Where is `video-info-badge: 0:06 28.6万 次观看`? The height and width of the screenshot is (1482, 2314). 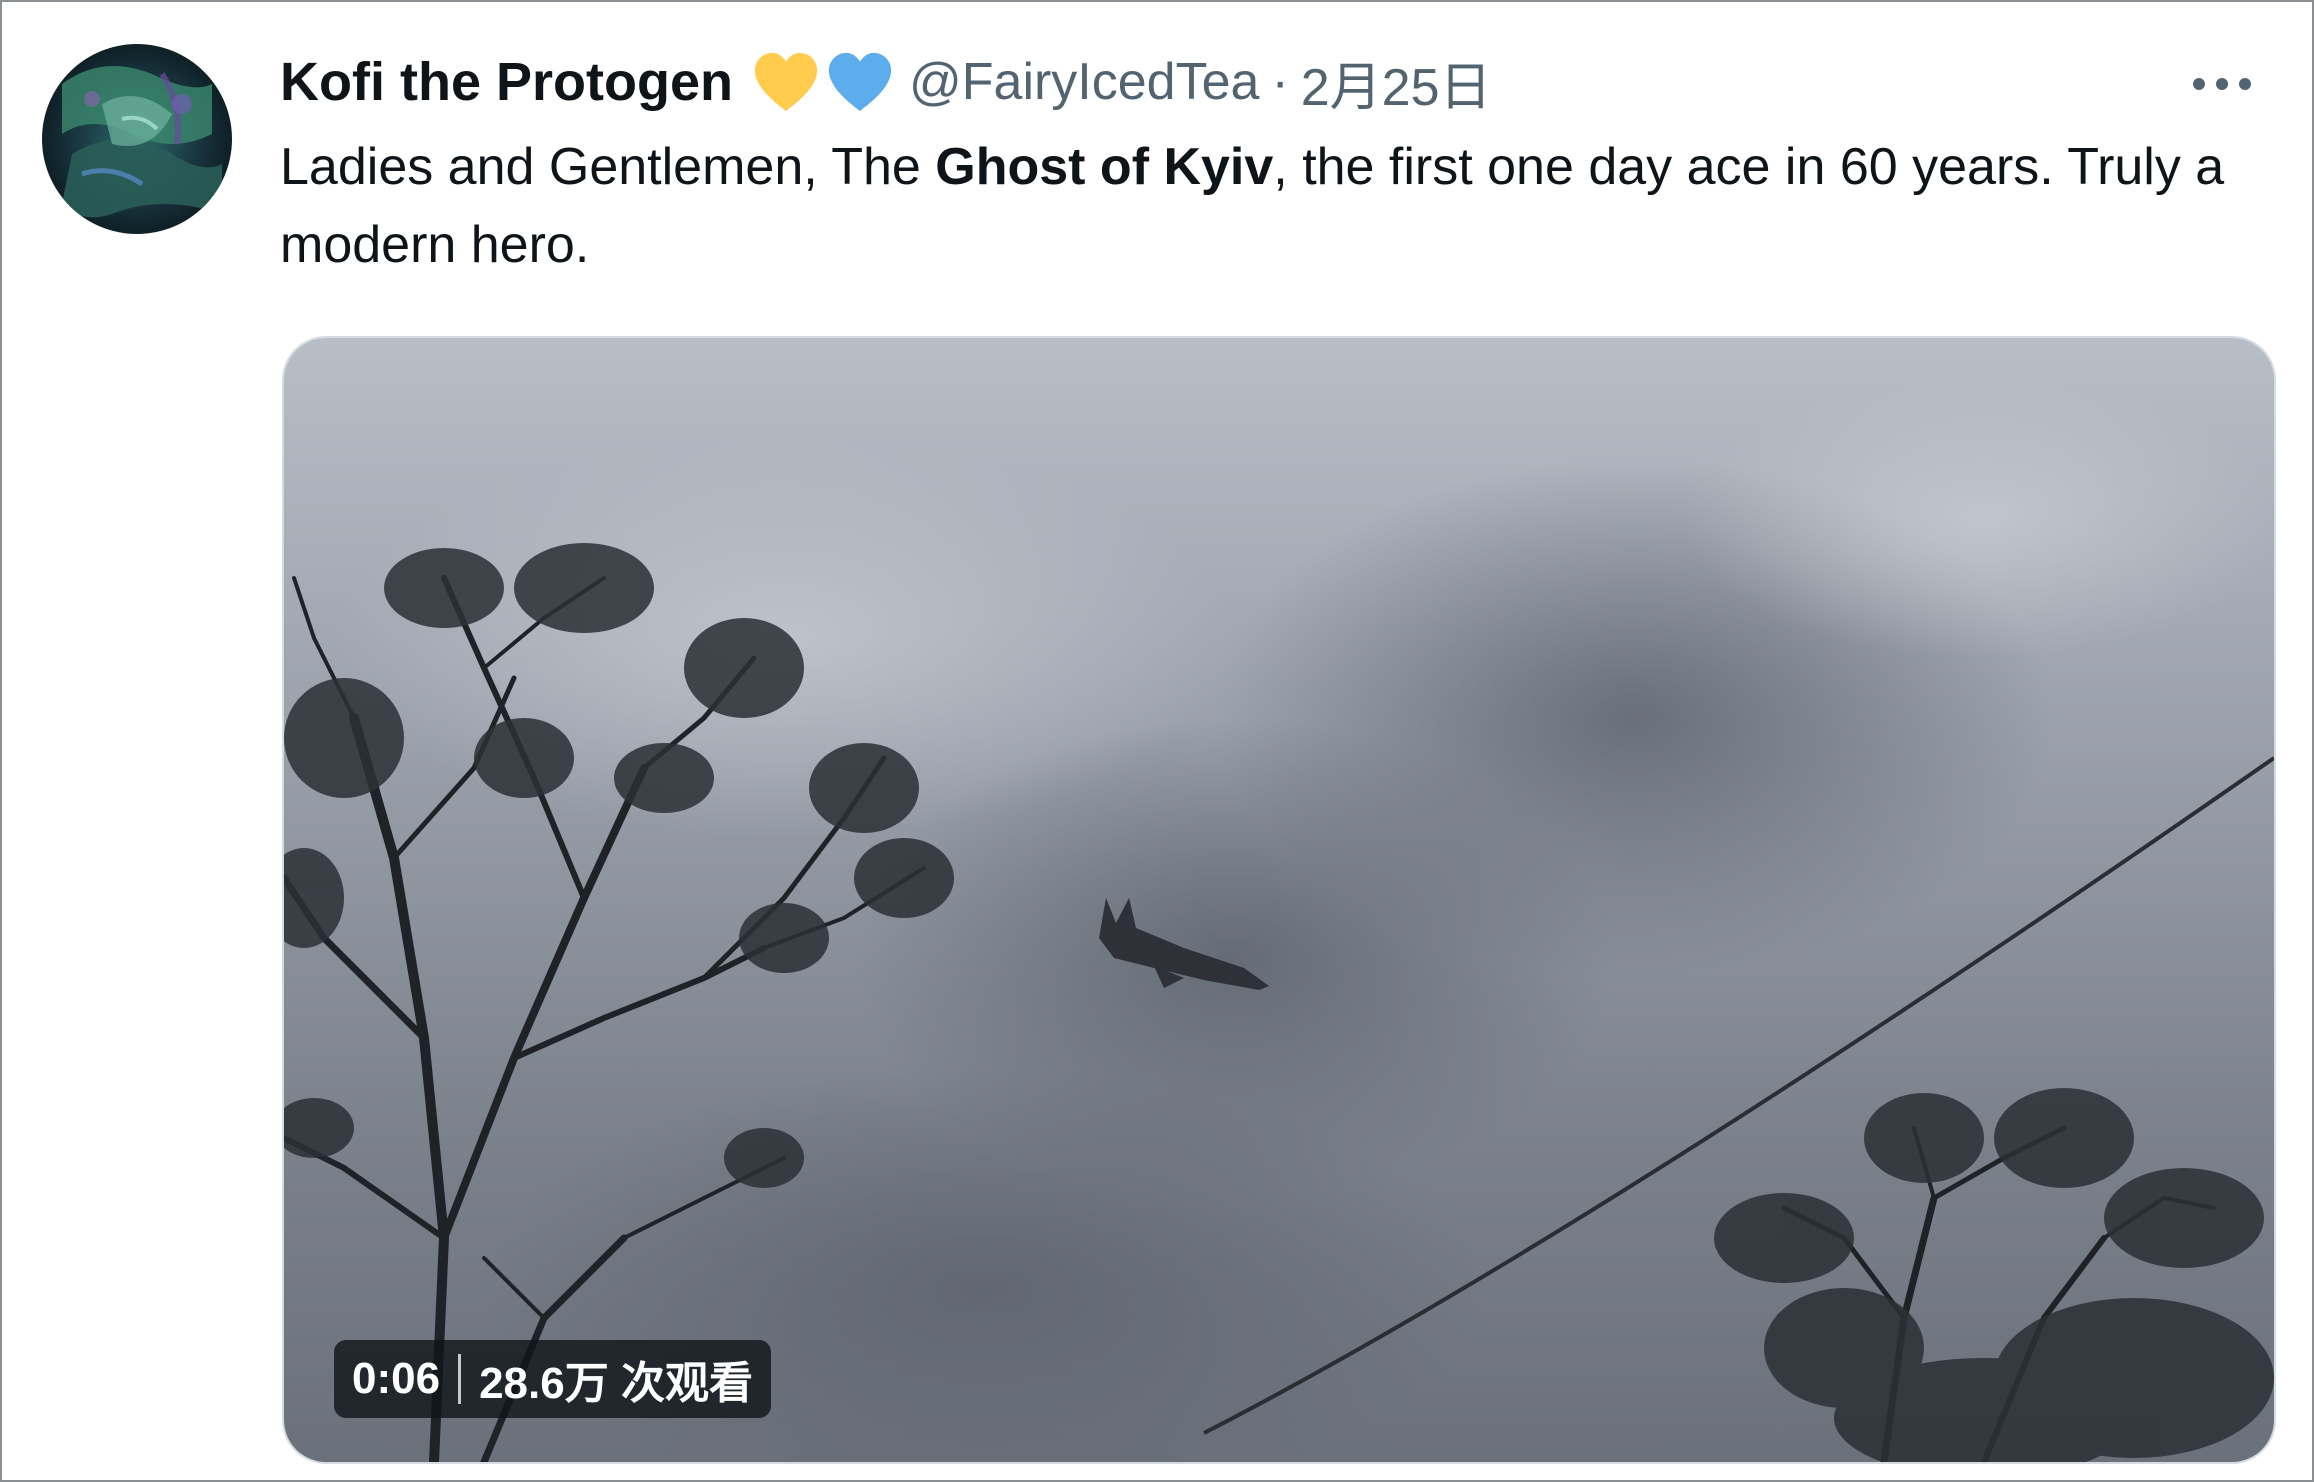
video-info-badge: 0:06 28.6万 次观看 is located at coordinates (552, 1379).